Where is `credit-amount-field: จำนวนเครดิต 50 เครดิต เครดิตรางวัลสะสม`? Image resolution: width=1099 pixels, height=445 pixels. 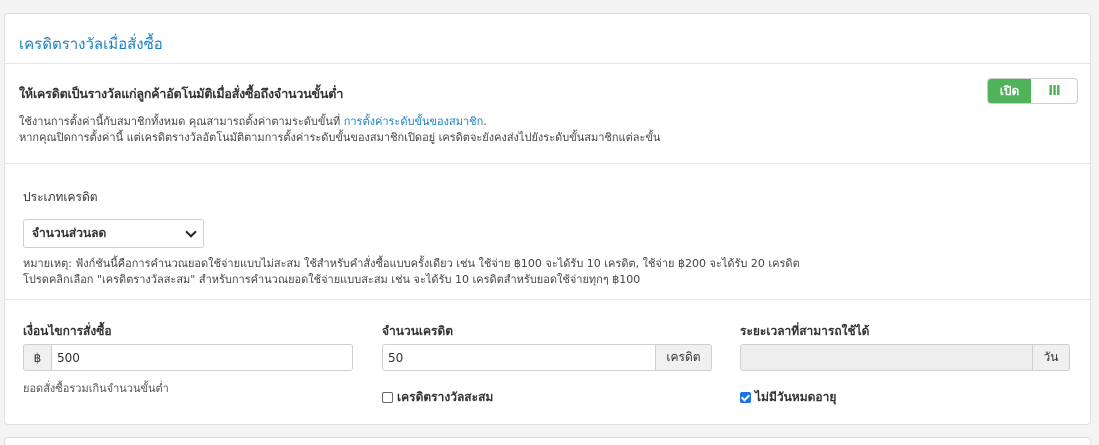 credit-amount-field: จำนวนเครดิต 50 เครดิต เครดิตรางวัลสะสม is located at coordinates (547, 364).